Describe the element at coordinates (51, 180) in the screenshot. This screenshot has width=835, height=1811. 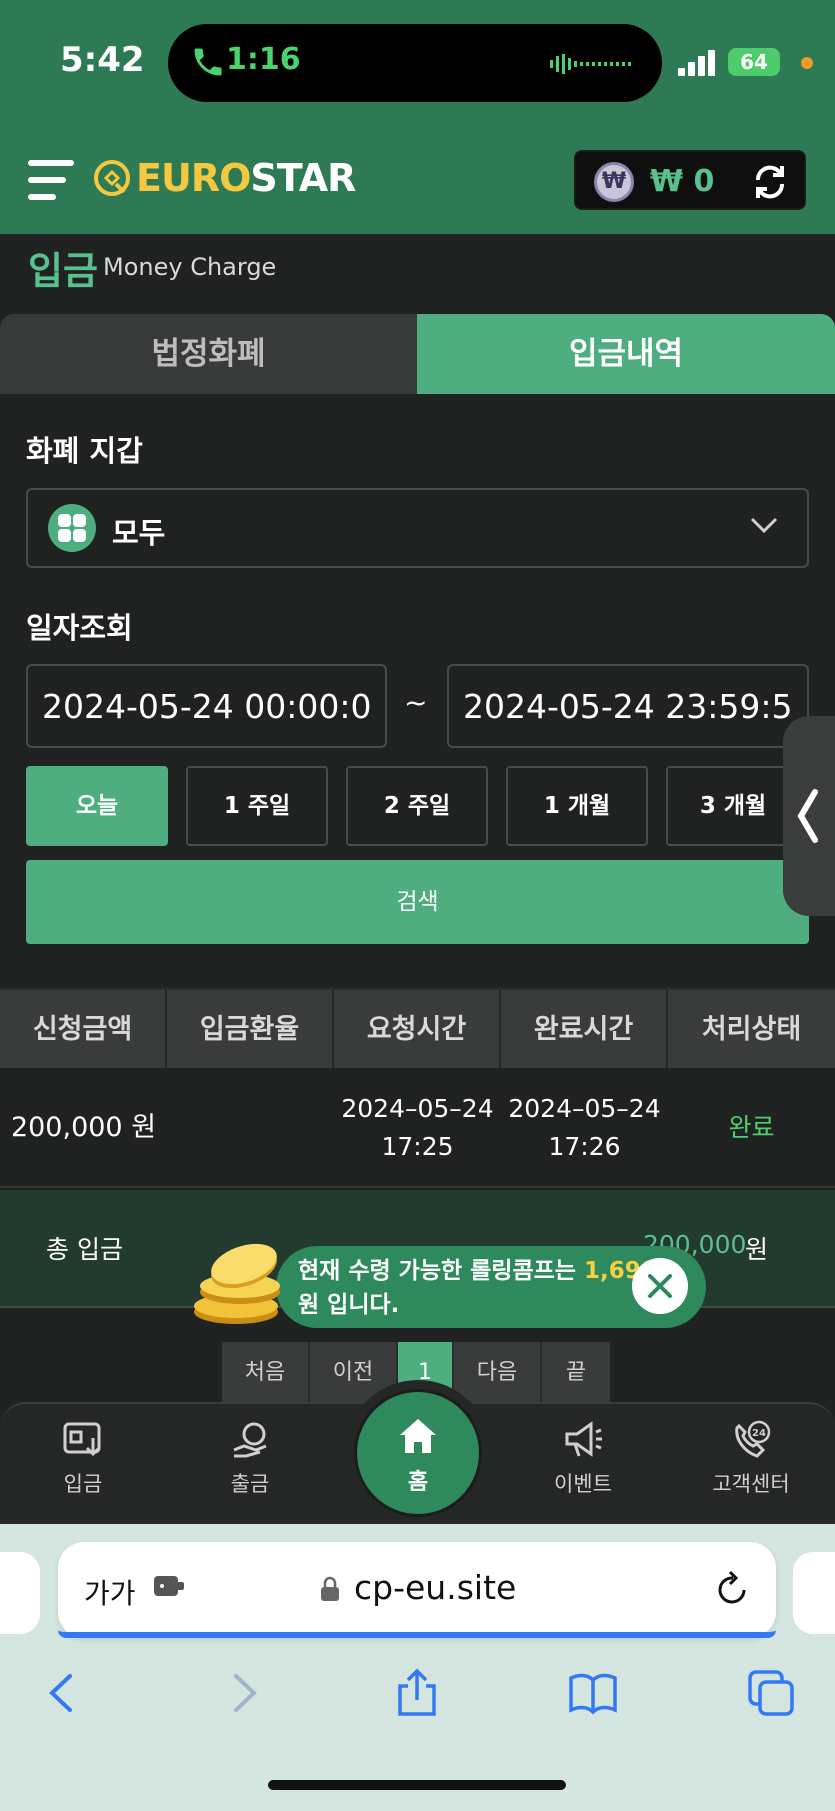
I see `menu-icon` at that location.